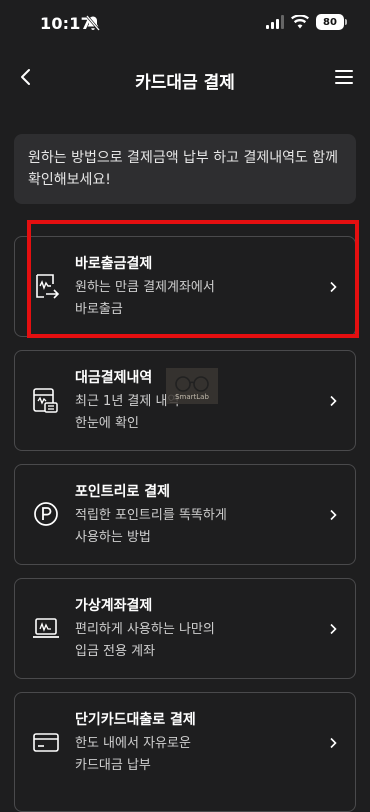 This screenshot has height=812, width=370. What do you see at coordinates (185, 169) in the screenshot?
I see `info-notice: 원하는 방법으로 결제금액 납부 하고 결제내역도 함께 확인해보세요!` at bounding box center [185, 169].